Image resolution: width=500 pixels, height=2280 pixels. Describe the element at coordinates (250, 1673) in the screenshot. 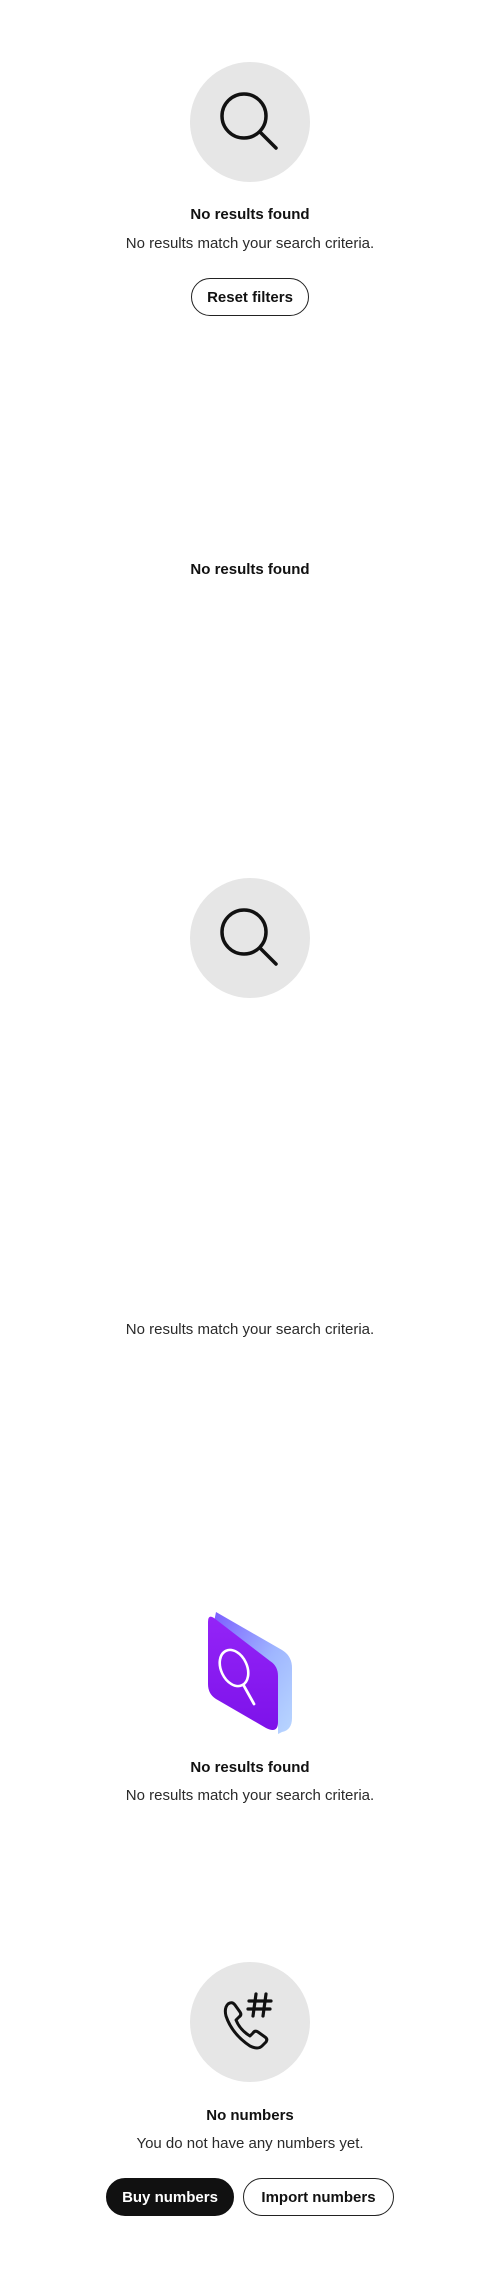

I see `isometric-search-icon` at that location.